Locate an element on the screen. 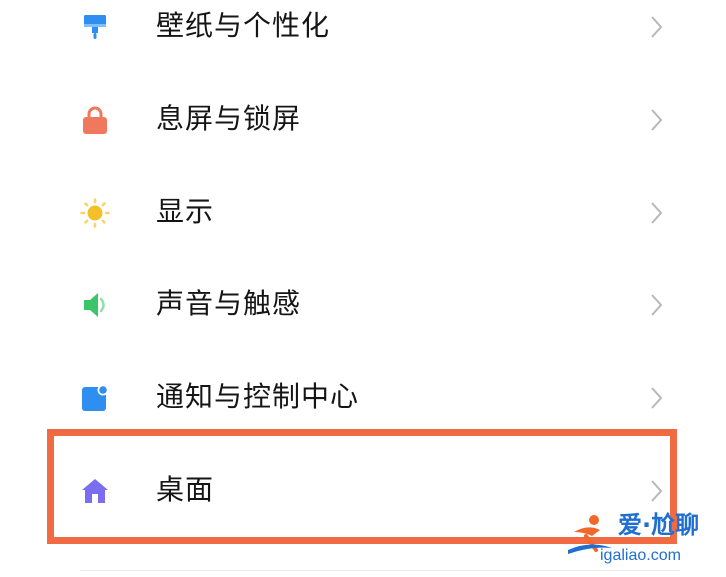 This screenshot has height=577, width=726. settings-item-label: 通知与控制中心 is located at coordinates (258, 396).